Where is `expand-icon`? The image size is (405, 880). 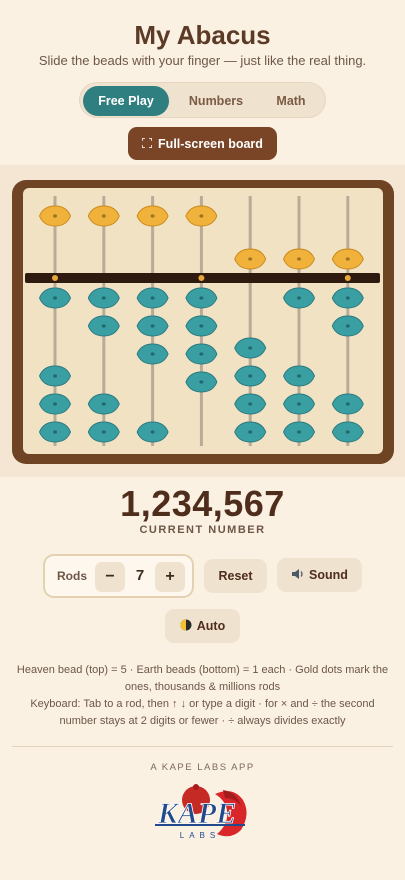
expand-icon is located at coordinates (147, 143).